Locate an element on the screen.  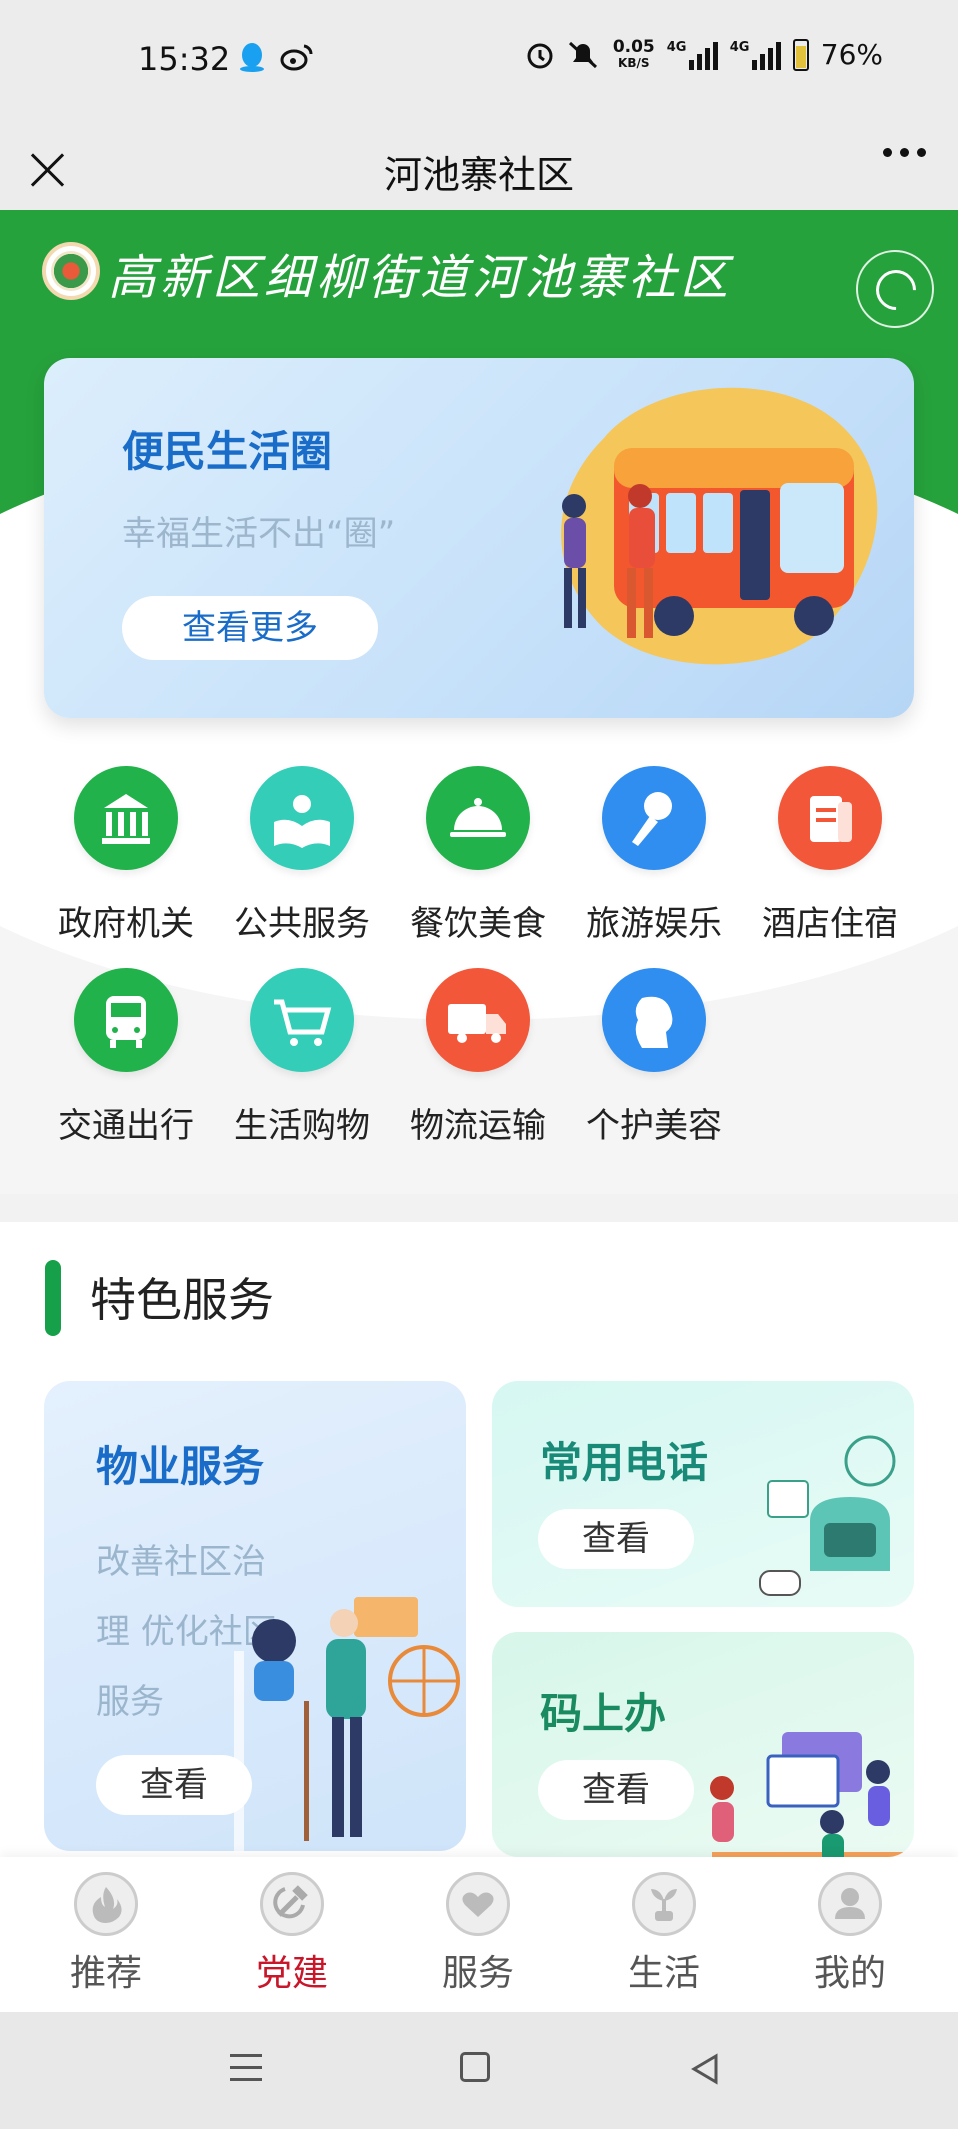
tab-label: 推荐 is located at coordinates (105, 1973).